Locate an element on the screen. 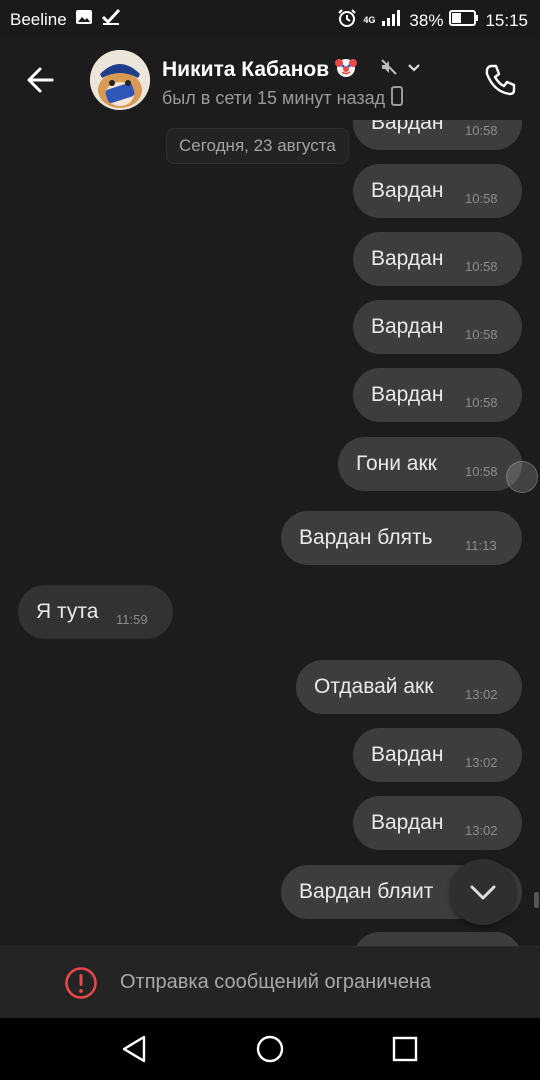  message-bubble: Гони акк 10:58 is located at coordinates (430, 464).